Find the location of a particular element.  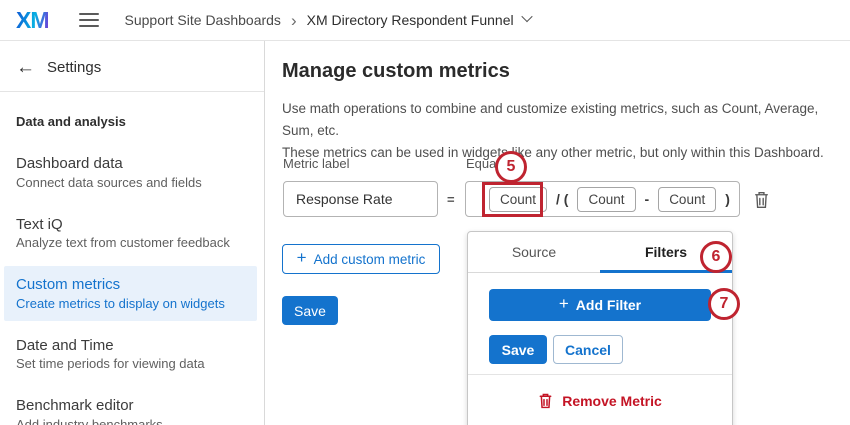

page-title: Manage custom metrics is located at coordinates (396, 71).